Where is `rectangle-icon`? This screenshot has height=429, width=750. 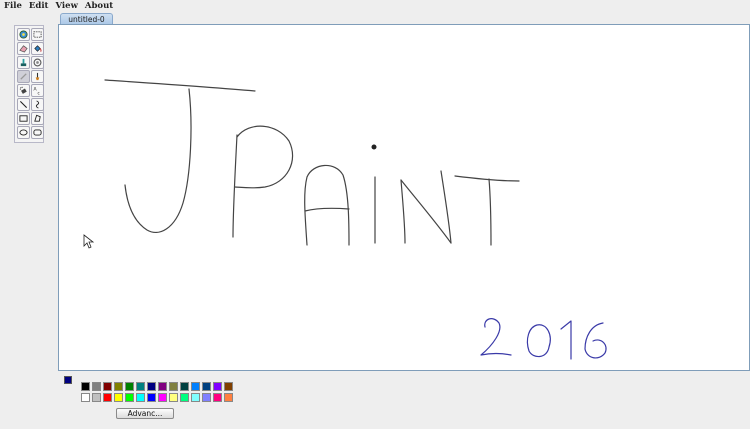 rectangle-icon is located at coordinates (23, 118).